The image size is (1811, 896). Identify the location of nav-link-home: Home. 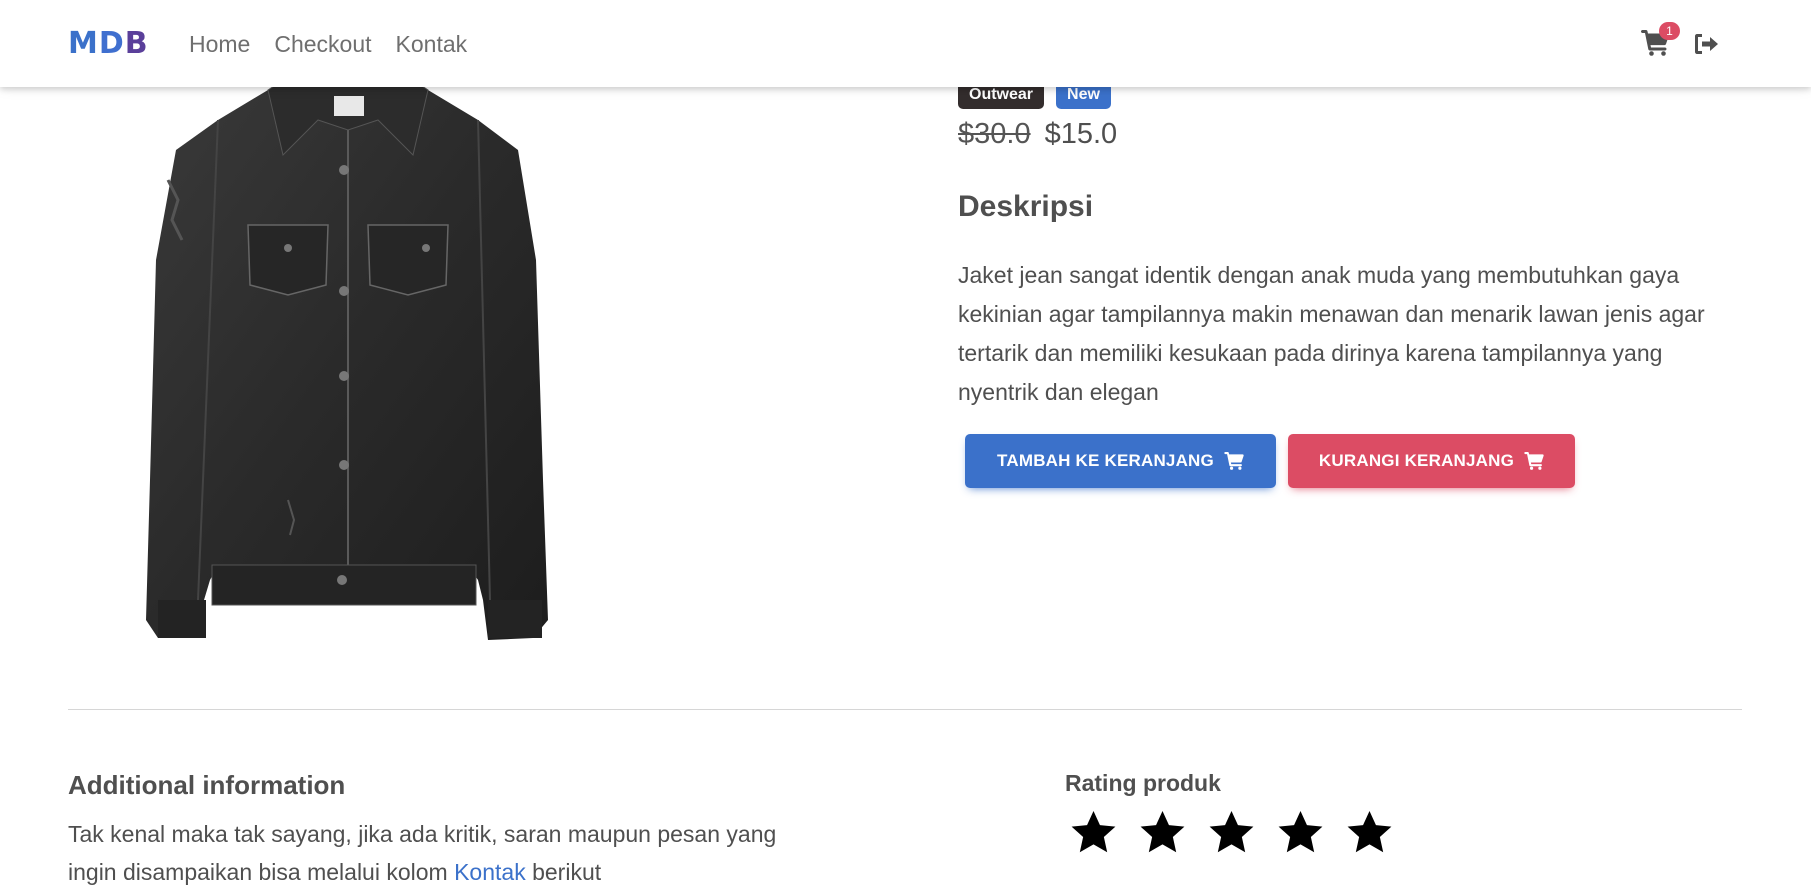
(225, 44).